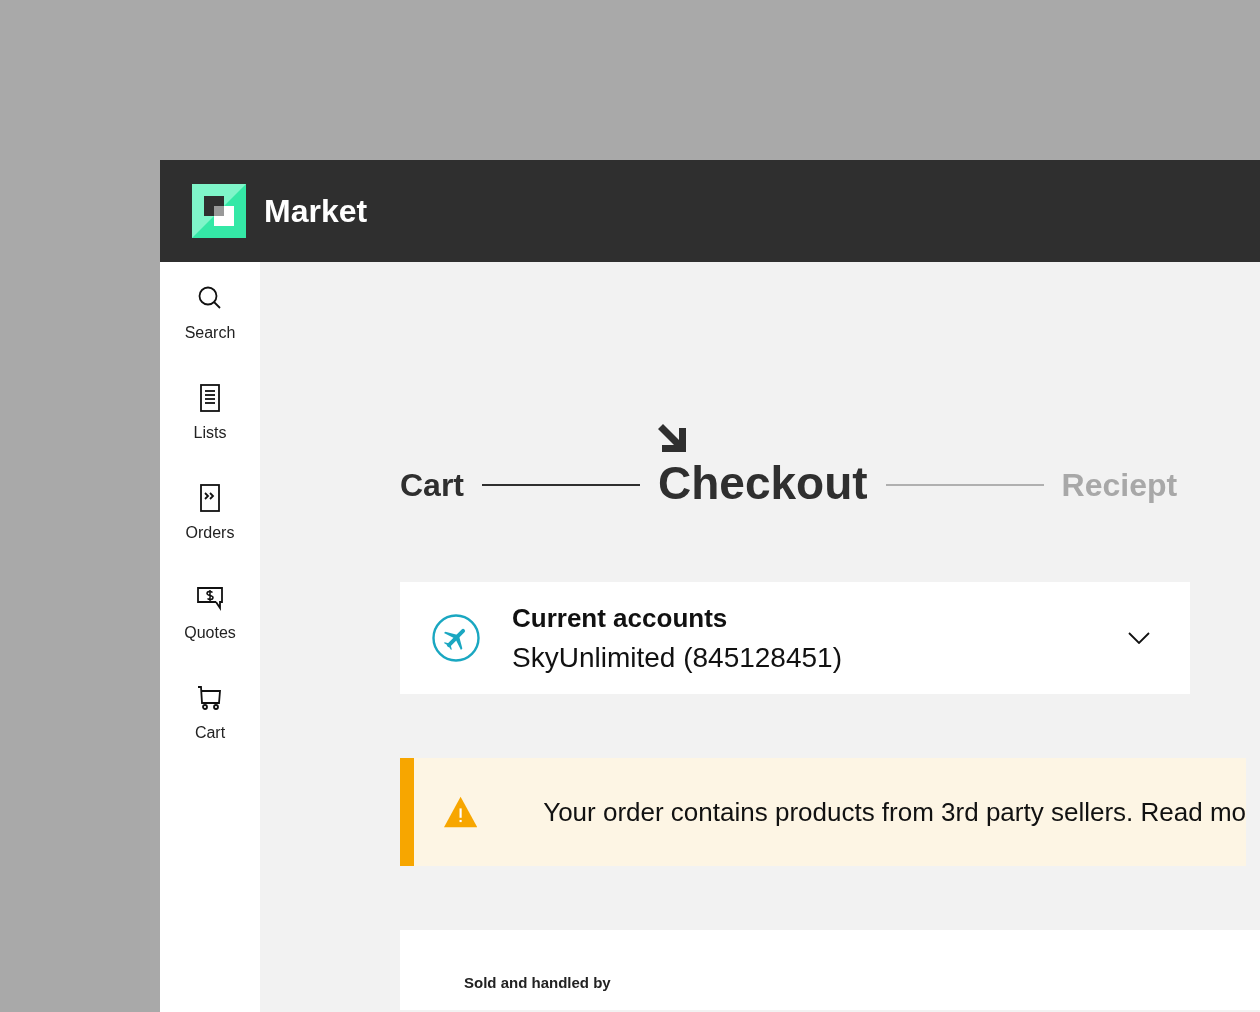 This screenshot has height=1012, width=1260. What do you see at coordinates (620, 618) in the screenshot?
I see `account-label: Current accounts` at bounding box center [620, 618].